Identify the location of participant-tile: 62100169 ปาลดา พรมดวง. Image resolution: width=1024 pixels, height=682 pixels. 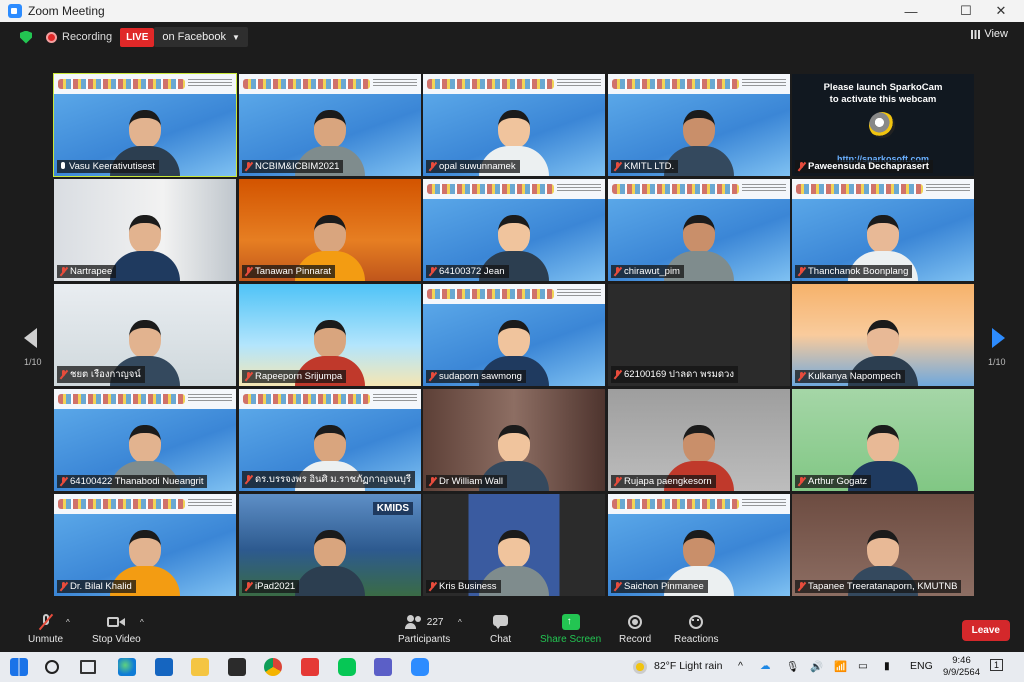
(699, 335).